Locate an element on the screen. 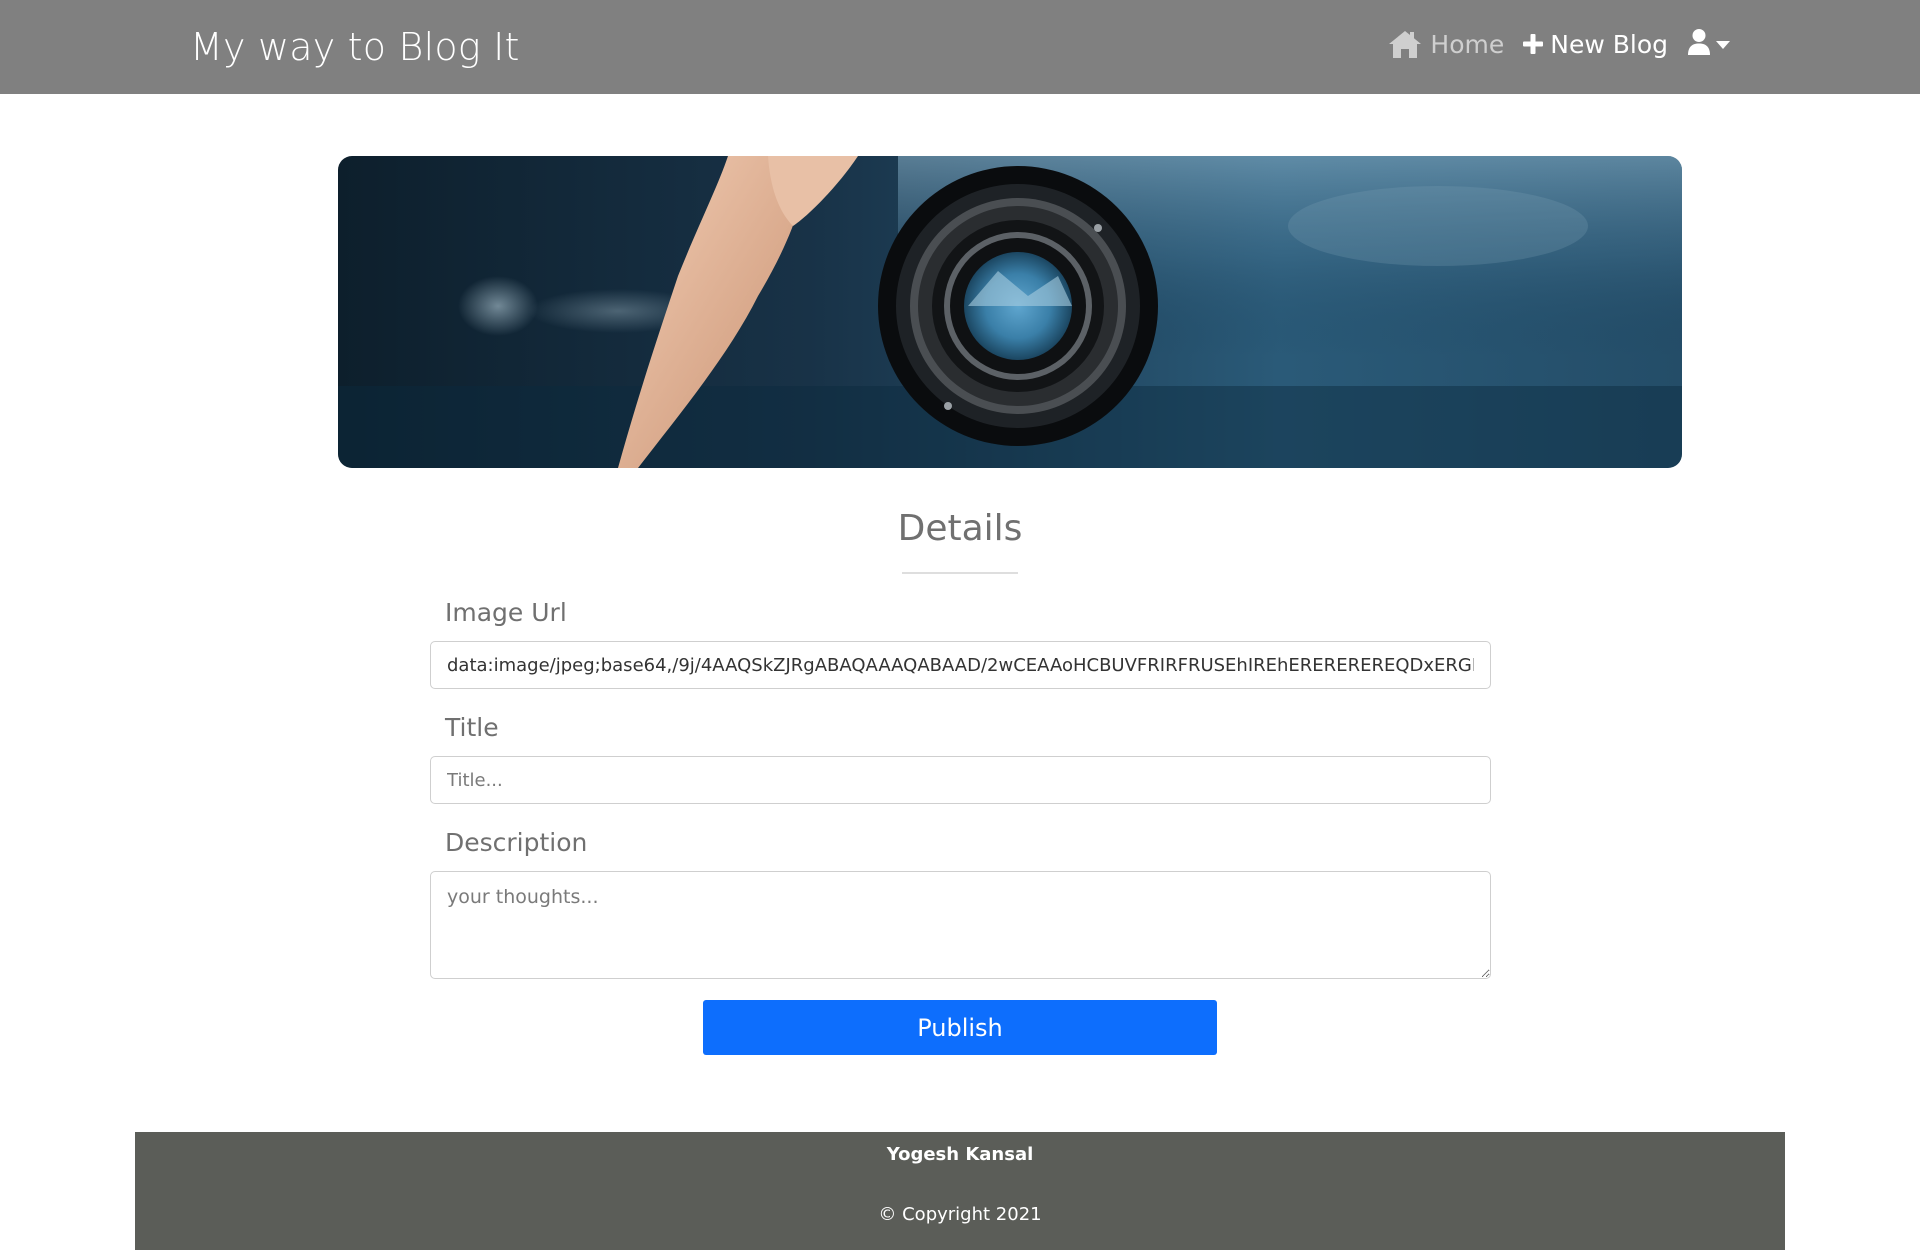  image-url-input is located at coordinates (960, 665).